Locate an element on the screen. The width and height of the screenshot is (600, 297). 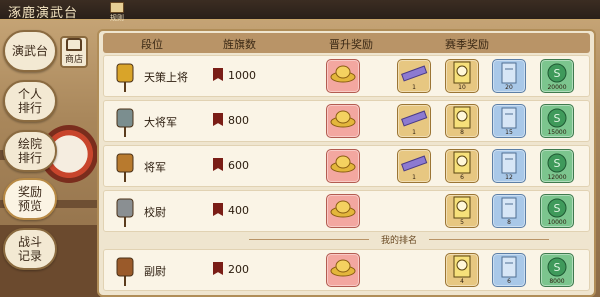
reward-quantity: 8000 is located at coordinates (557, 281).